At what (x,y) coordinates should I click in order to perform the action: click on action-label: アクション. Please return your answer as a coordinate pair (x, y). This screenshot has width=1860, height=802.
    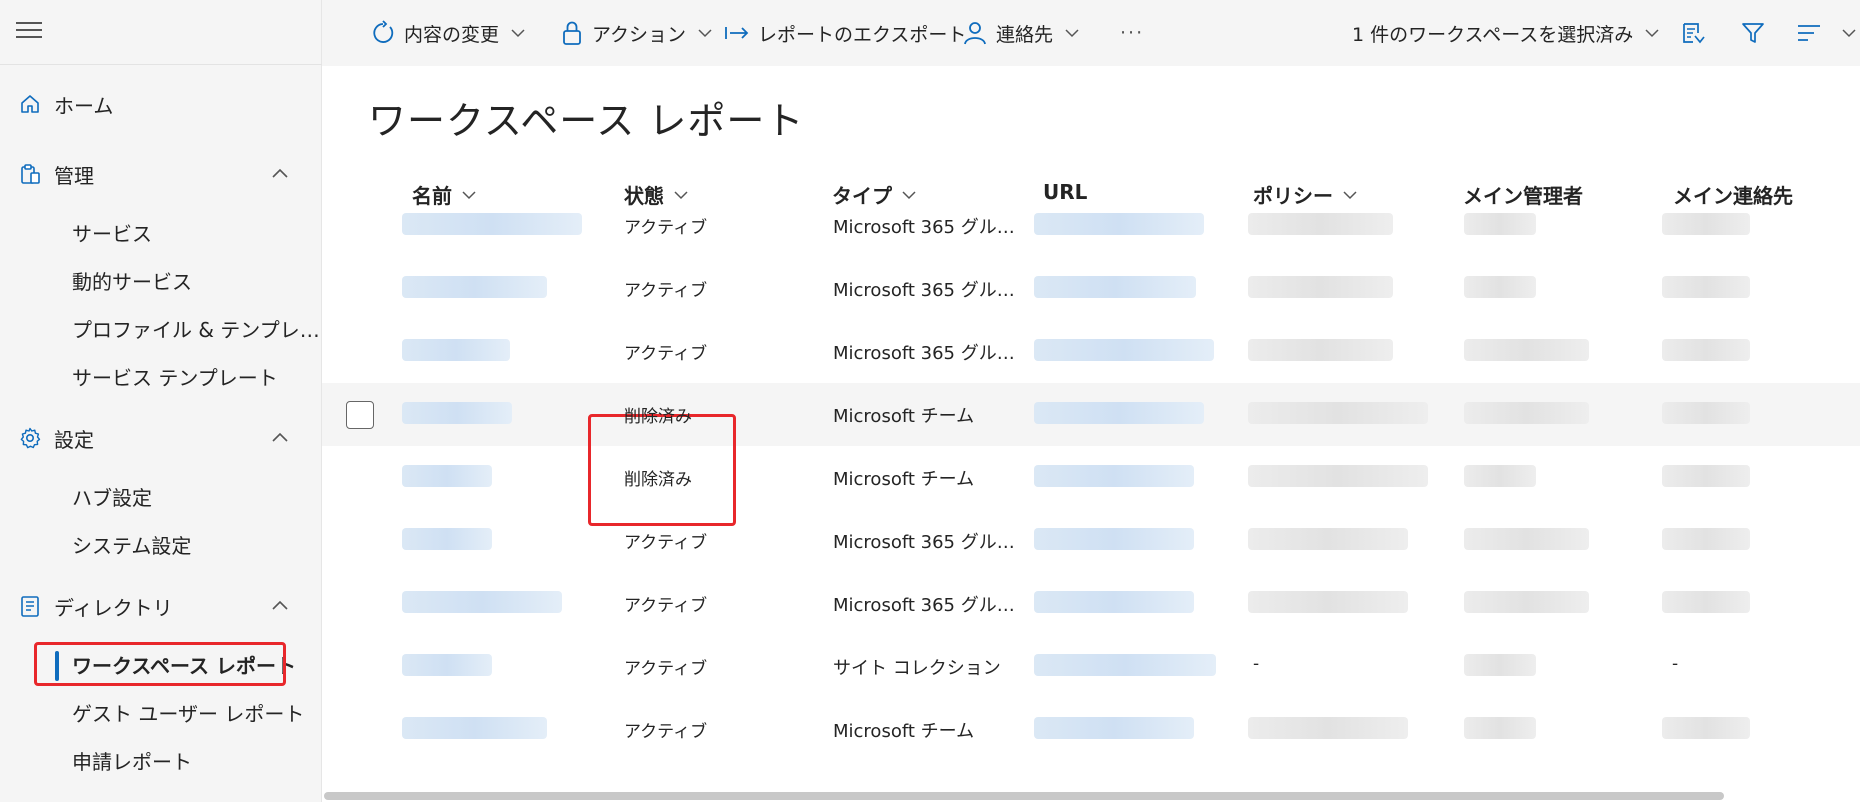
    Looking at the image, I should click on (639, 34).